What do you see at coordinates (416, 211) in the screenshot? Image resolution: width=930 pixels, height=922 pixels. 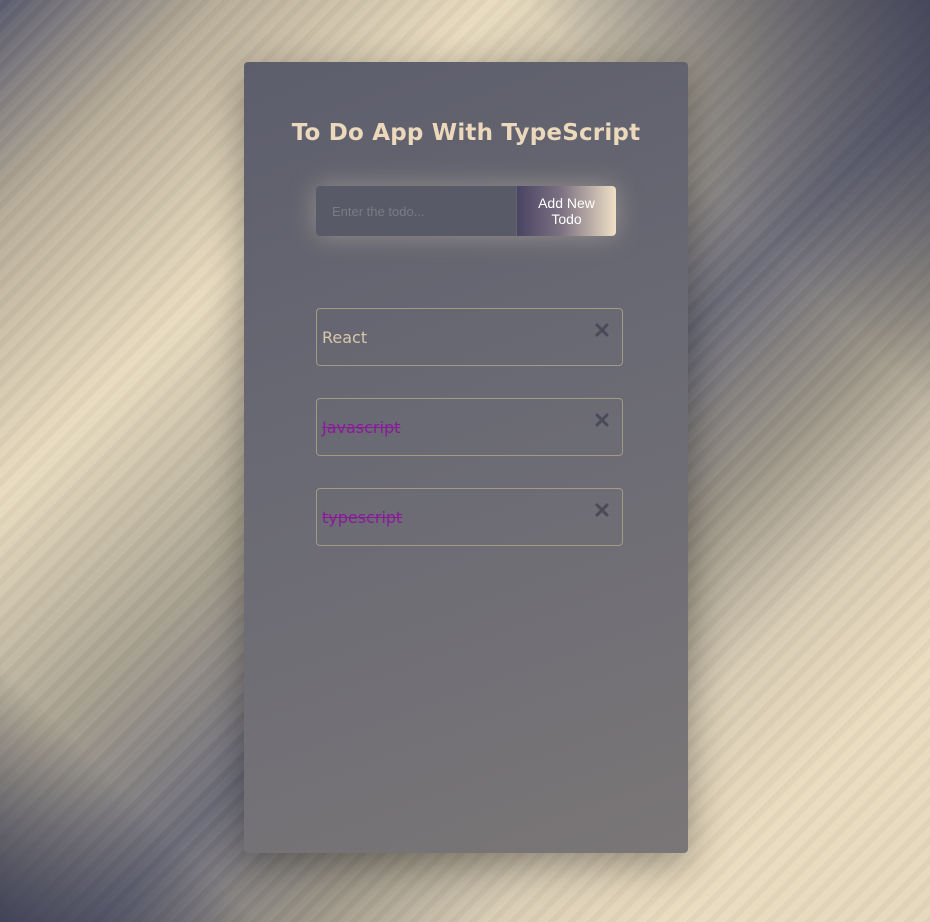 I see `todo-input` at bounding box center [416, 211].